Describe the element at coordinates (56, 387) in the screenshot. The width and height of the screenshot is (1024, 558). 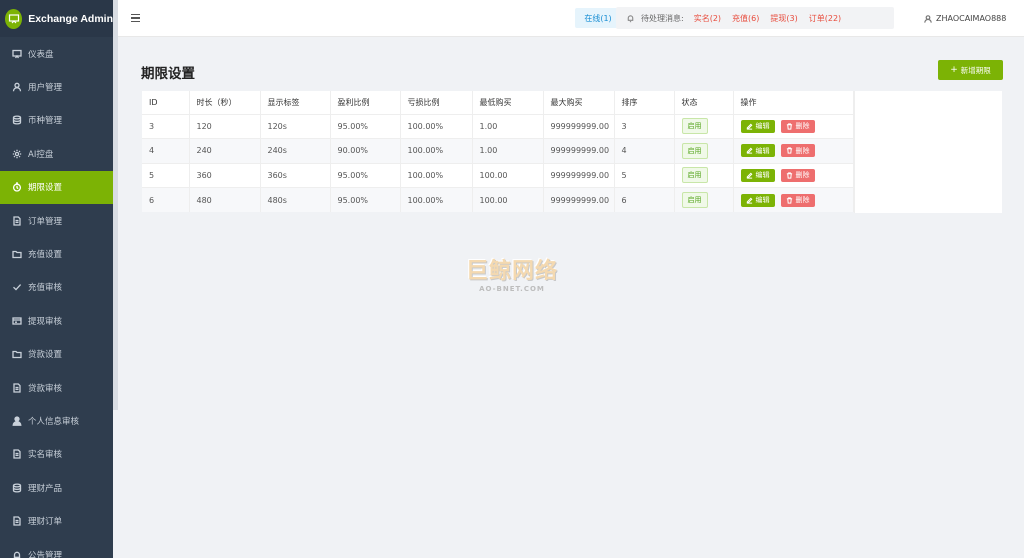
I see `sidebar-item-10: 贷款审核` at that location.